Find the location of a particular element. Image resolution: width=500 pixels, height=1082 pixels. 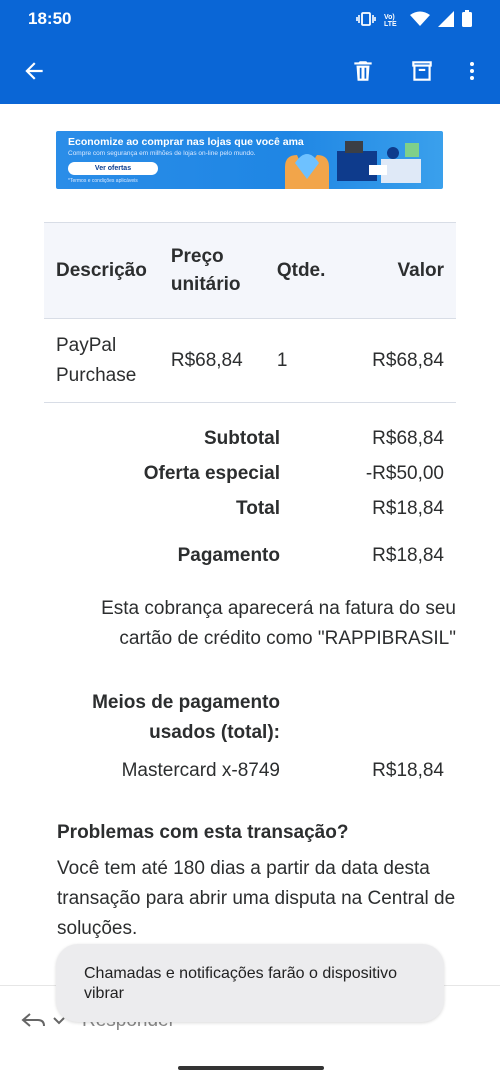

item-qty: 1 is located at coordinates (282, 360).